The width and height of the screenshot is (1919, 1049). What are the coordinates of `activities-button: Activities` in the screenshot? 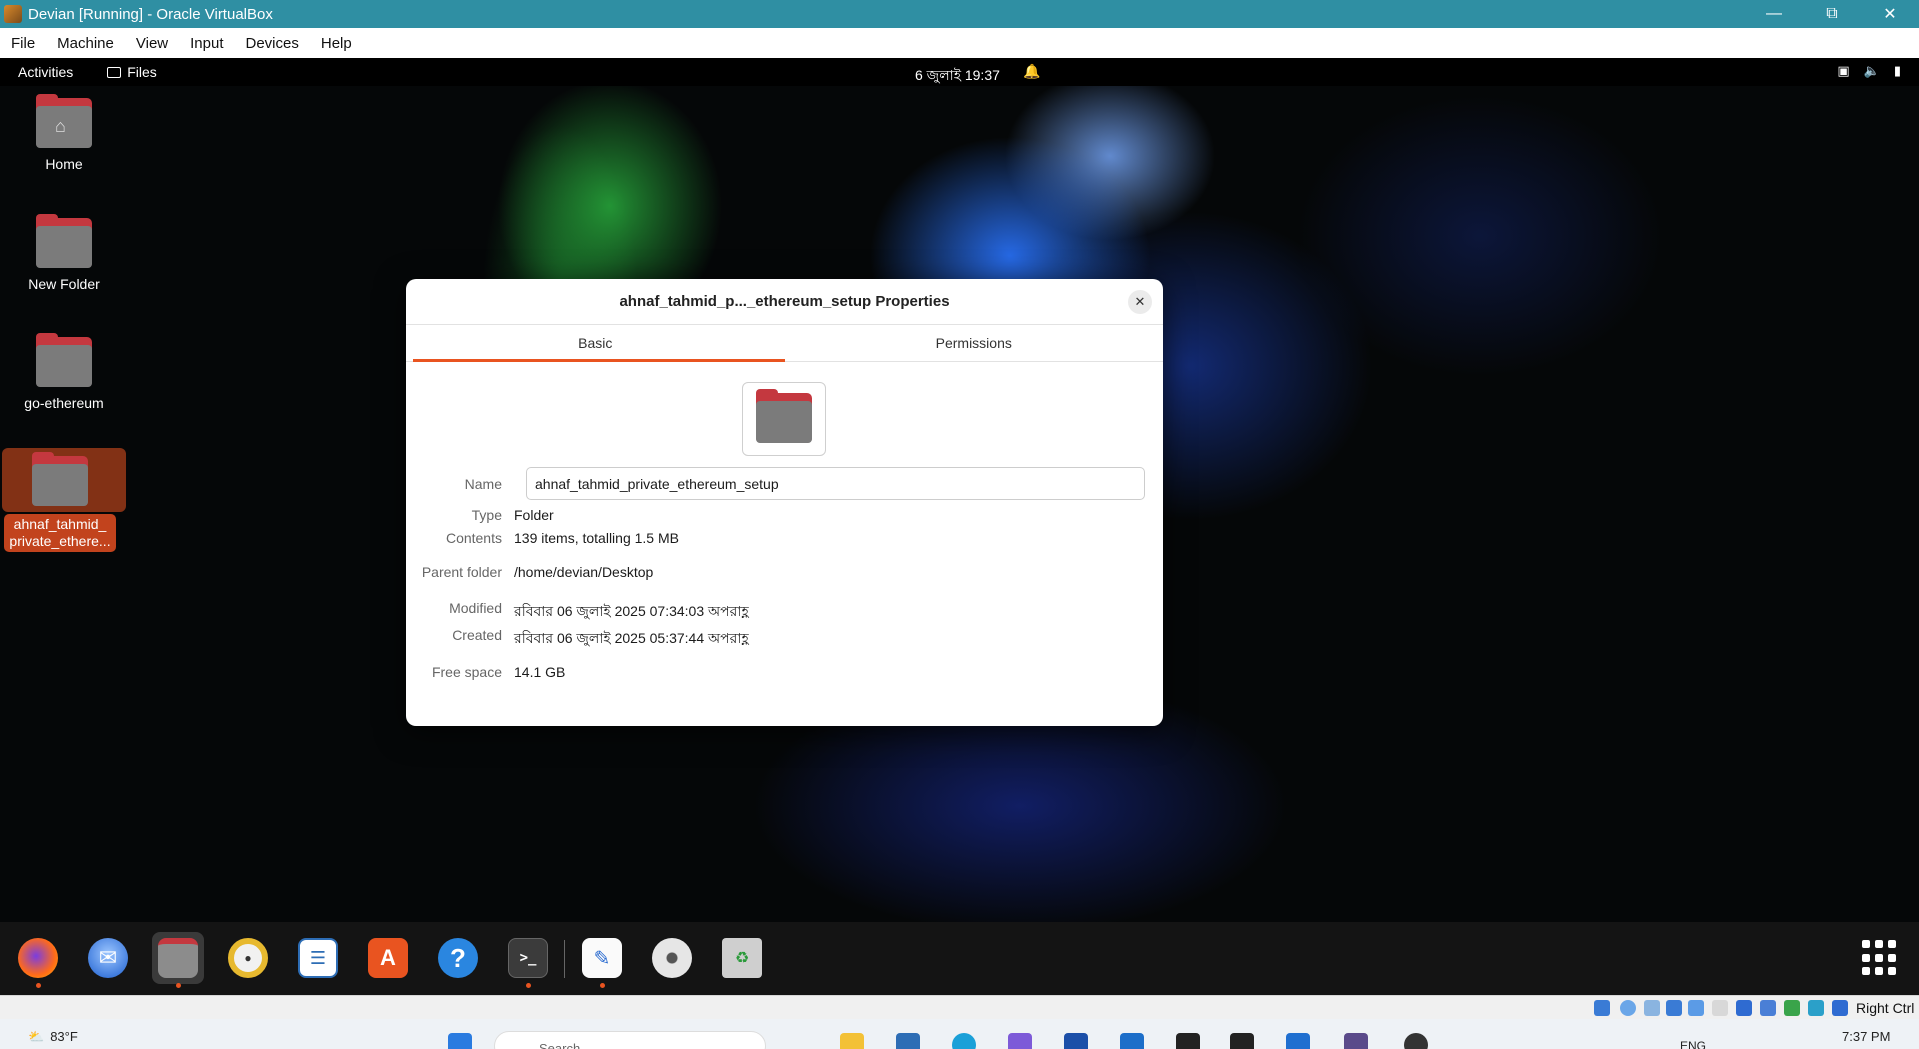 It's located at (45, 72).